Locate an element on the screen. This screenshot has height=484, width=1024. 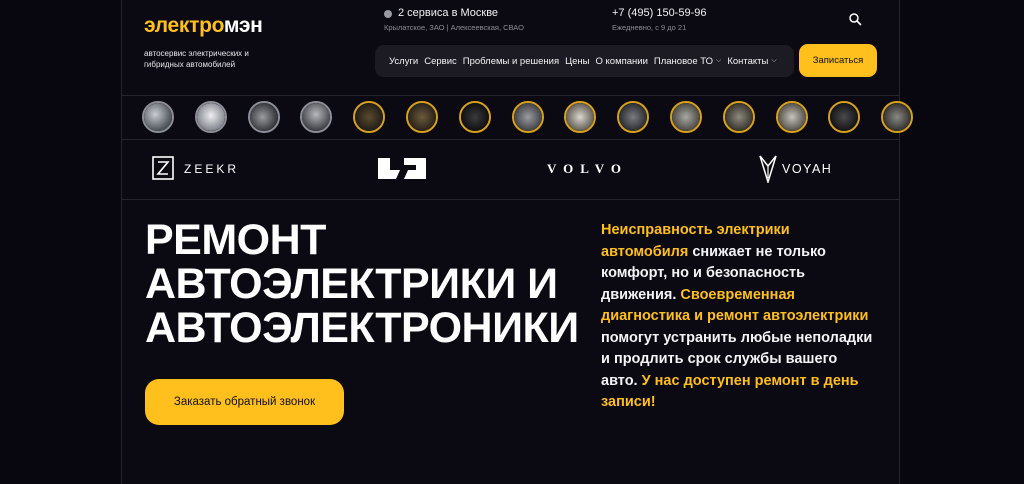
nav-item-uslugi: Услуги is located at coordinates (403, 61).